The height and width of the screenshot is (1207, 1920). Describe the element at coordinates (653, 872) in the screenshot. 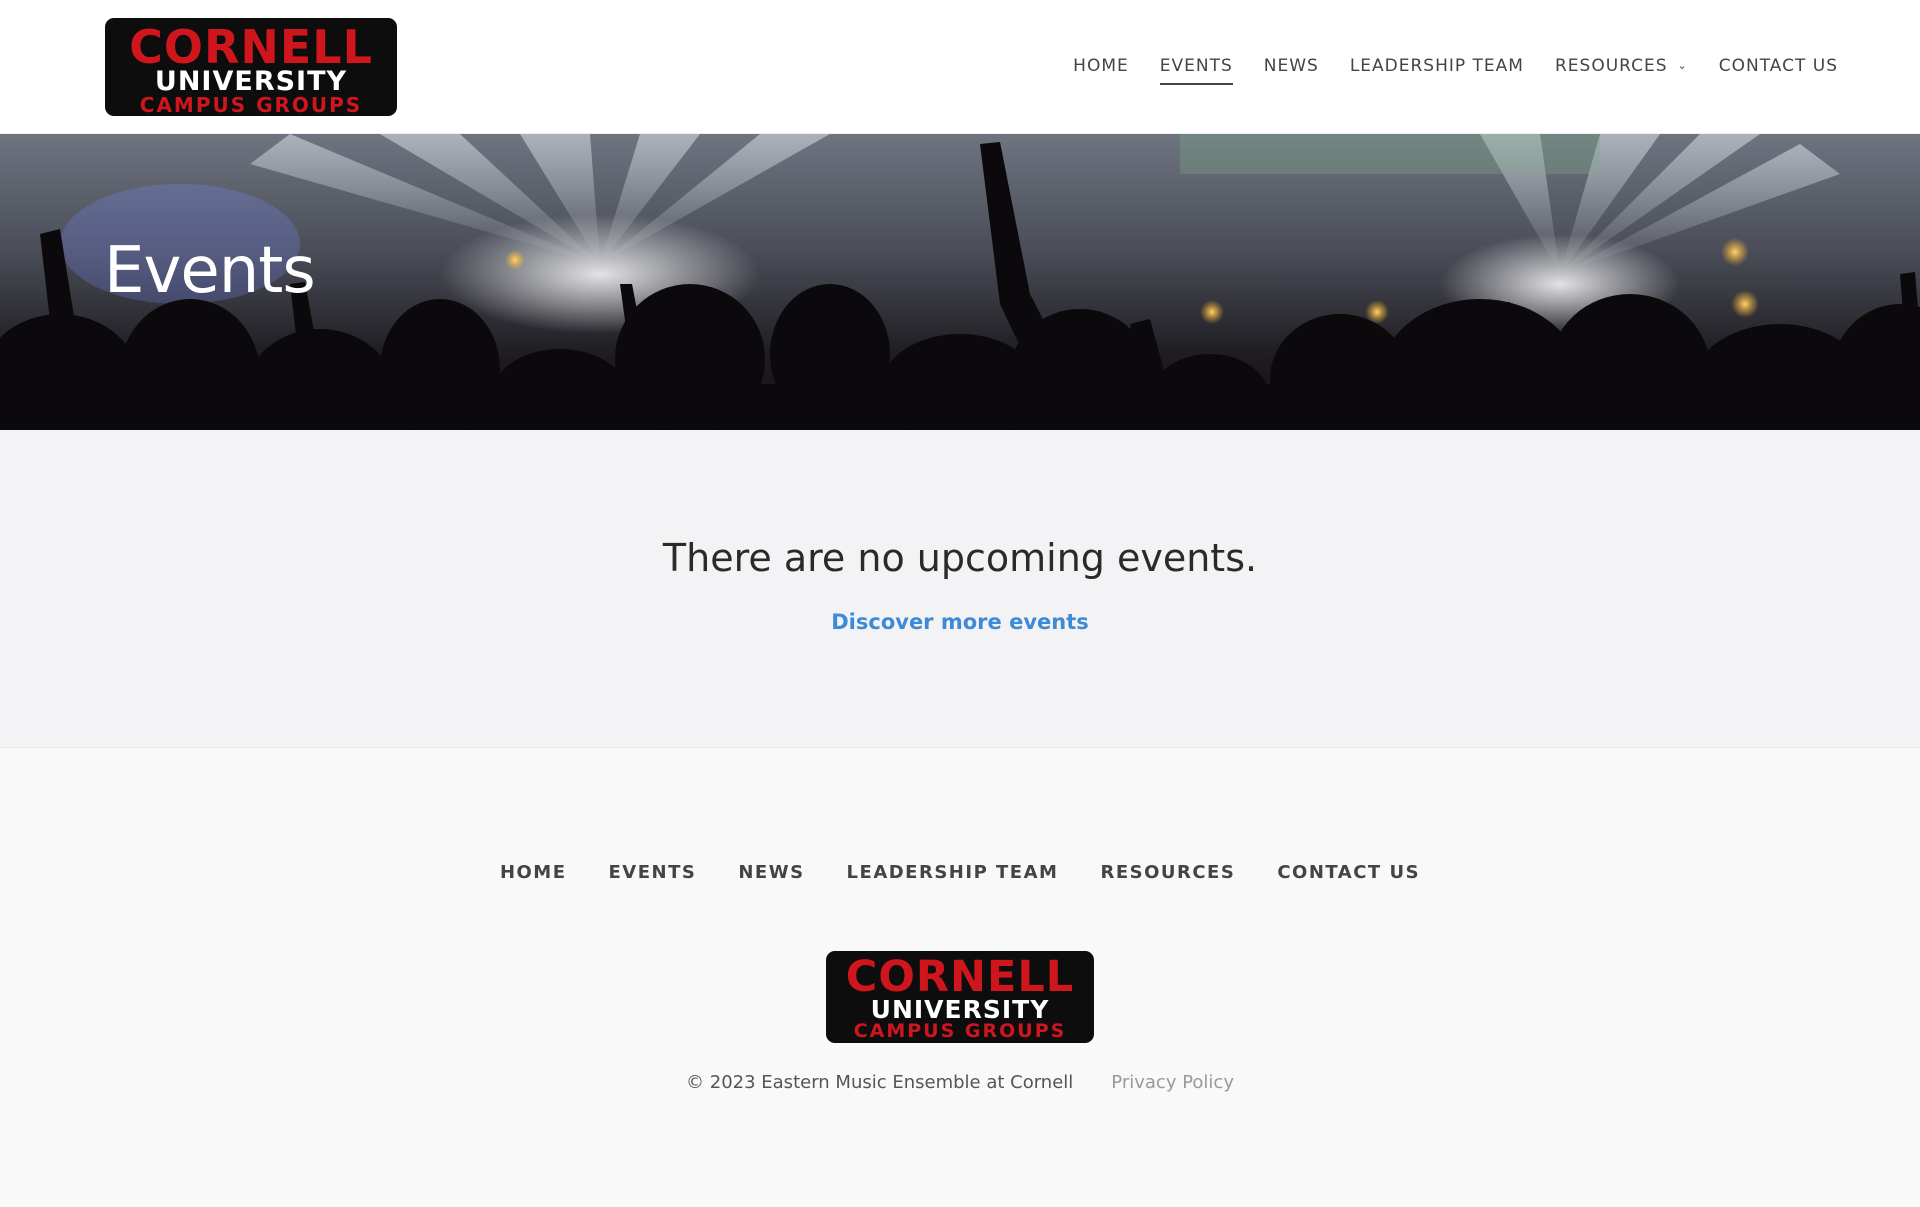

I see `footer-nav-events: EVENTS` at that location.